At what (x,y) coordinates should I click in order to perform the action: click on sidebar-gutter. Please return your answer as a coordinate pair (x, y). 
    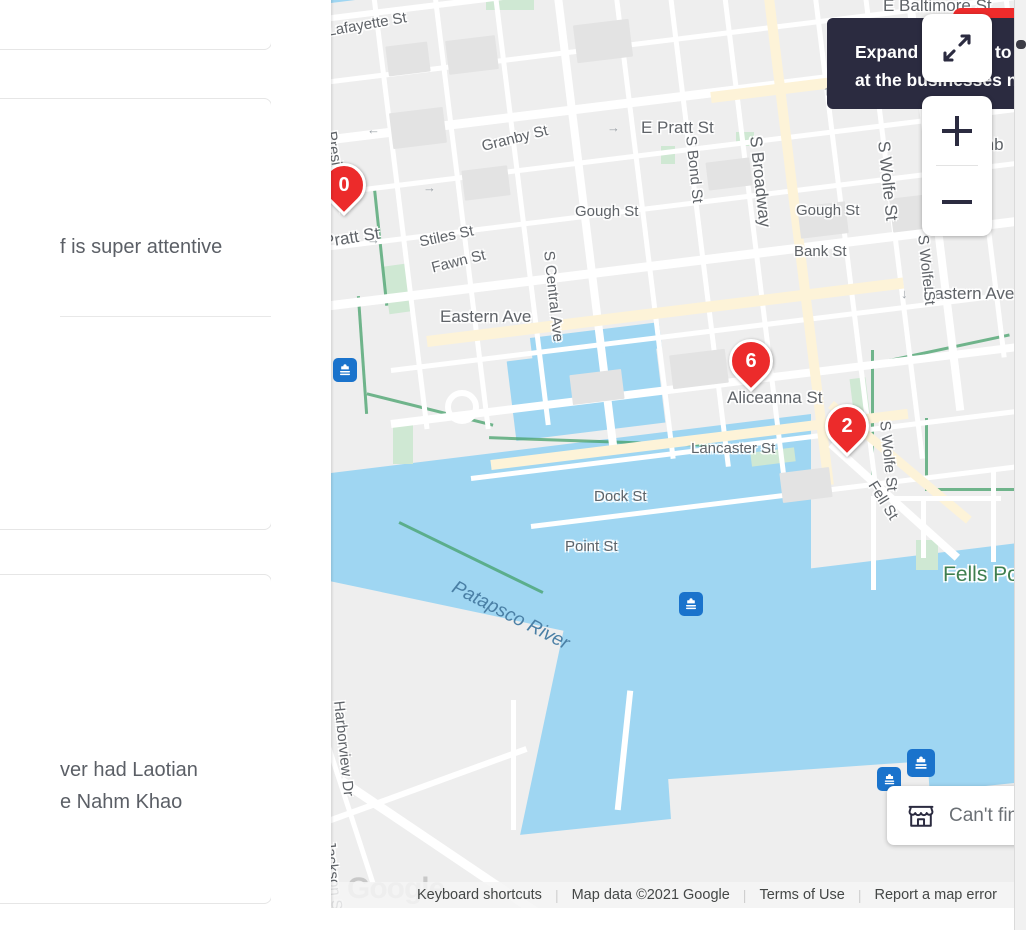
    Looking at the image, I should click on (301, 465).